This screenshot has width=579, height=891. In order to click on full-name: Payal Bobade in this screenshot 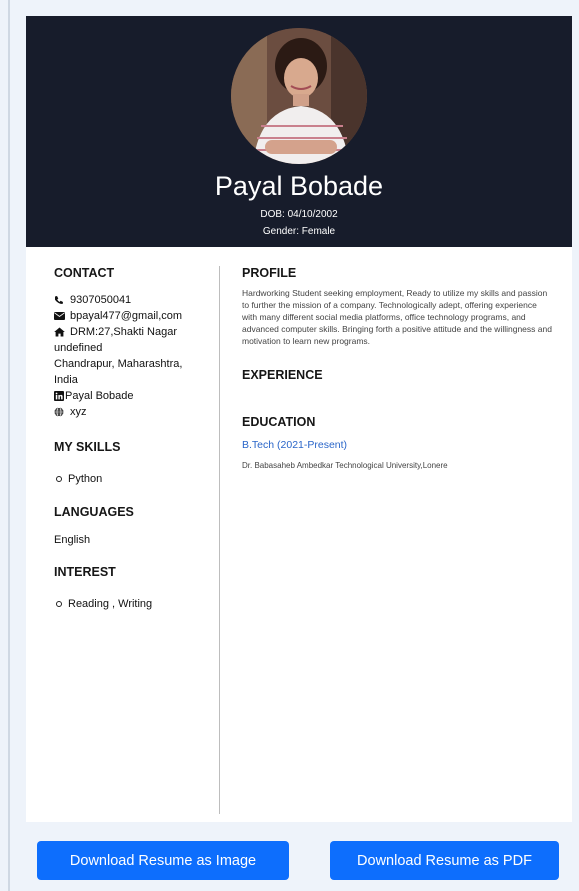, I will do `click(299, 186)`.